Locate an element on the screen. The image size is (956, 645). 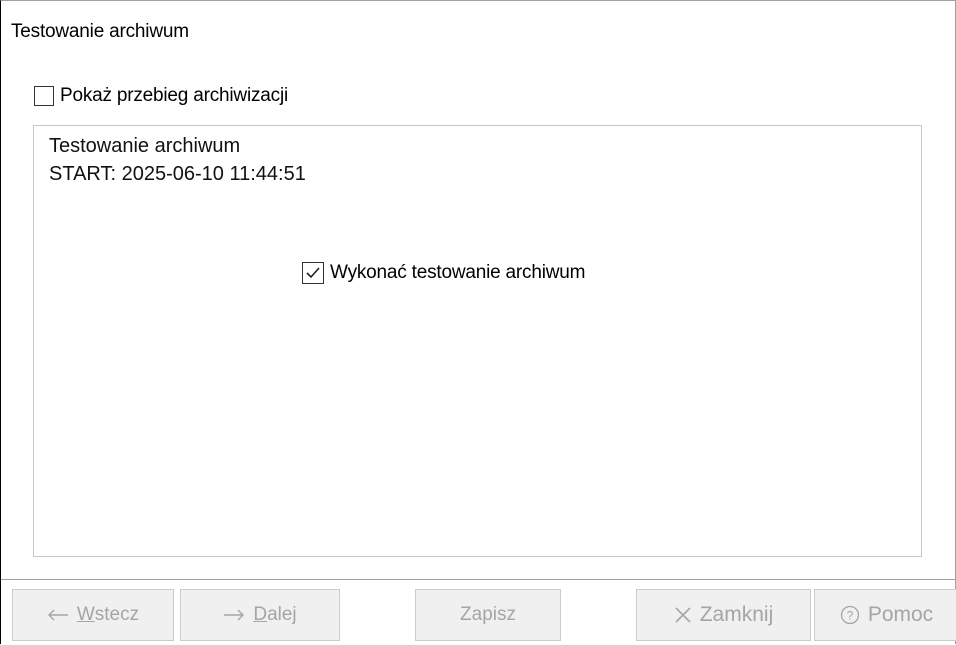
next-button: Dalej is located at coordinates (260, 615).